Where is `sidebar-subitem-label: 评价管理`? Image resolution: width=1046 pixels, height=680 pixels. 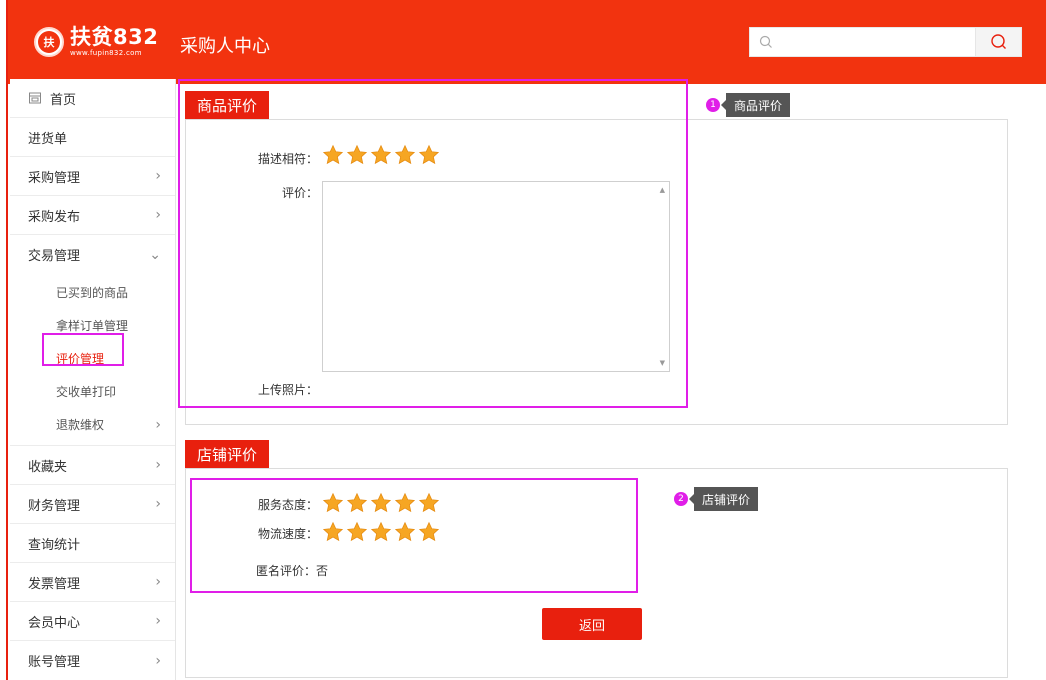
sidebar-subitem-label: 评价管理 is located at coordinates (80, 359).